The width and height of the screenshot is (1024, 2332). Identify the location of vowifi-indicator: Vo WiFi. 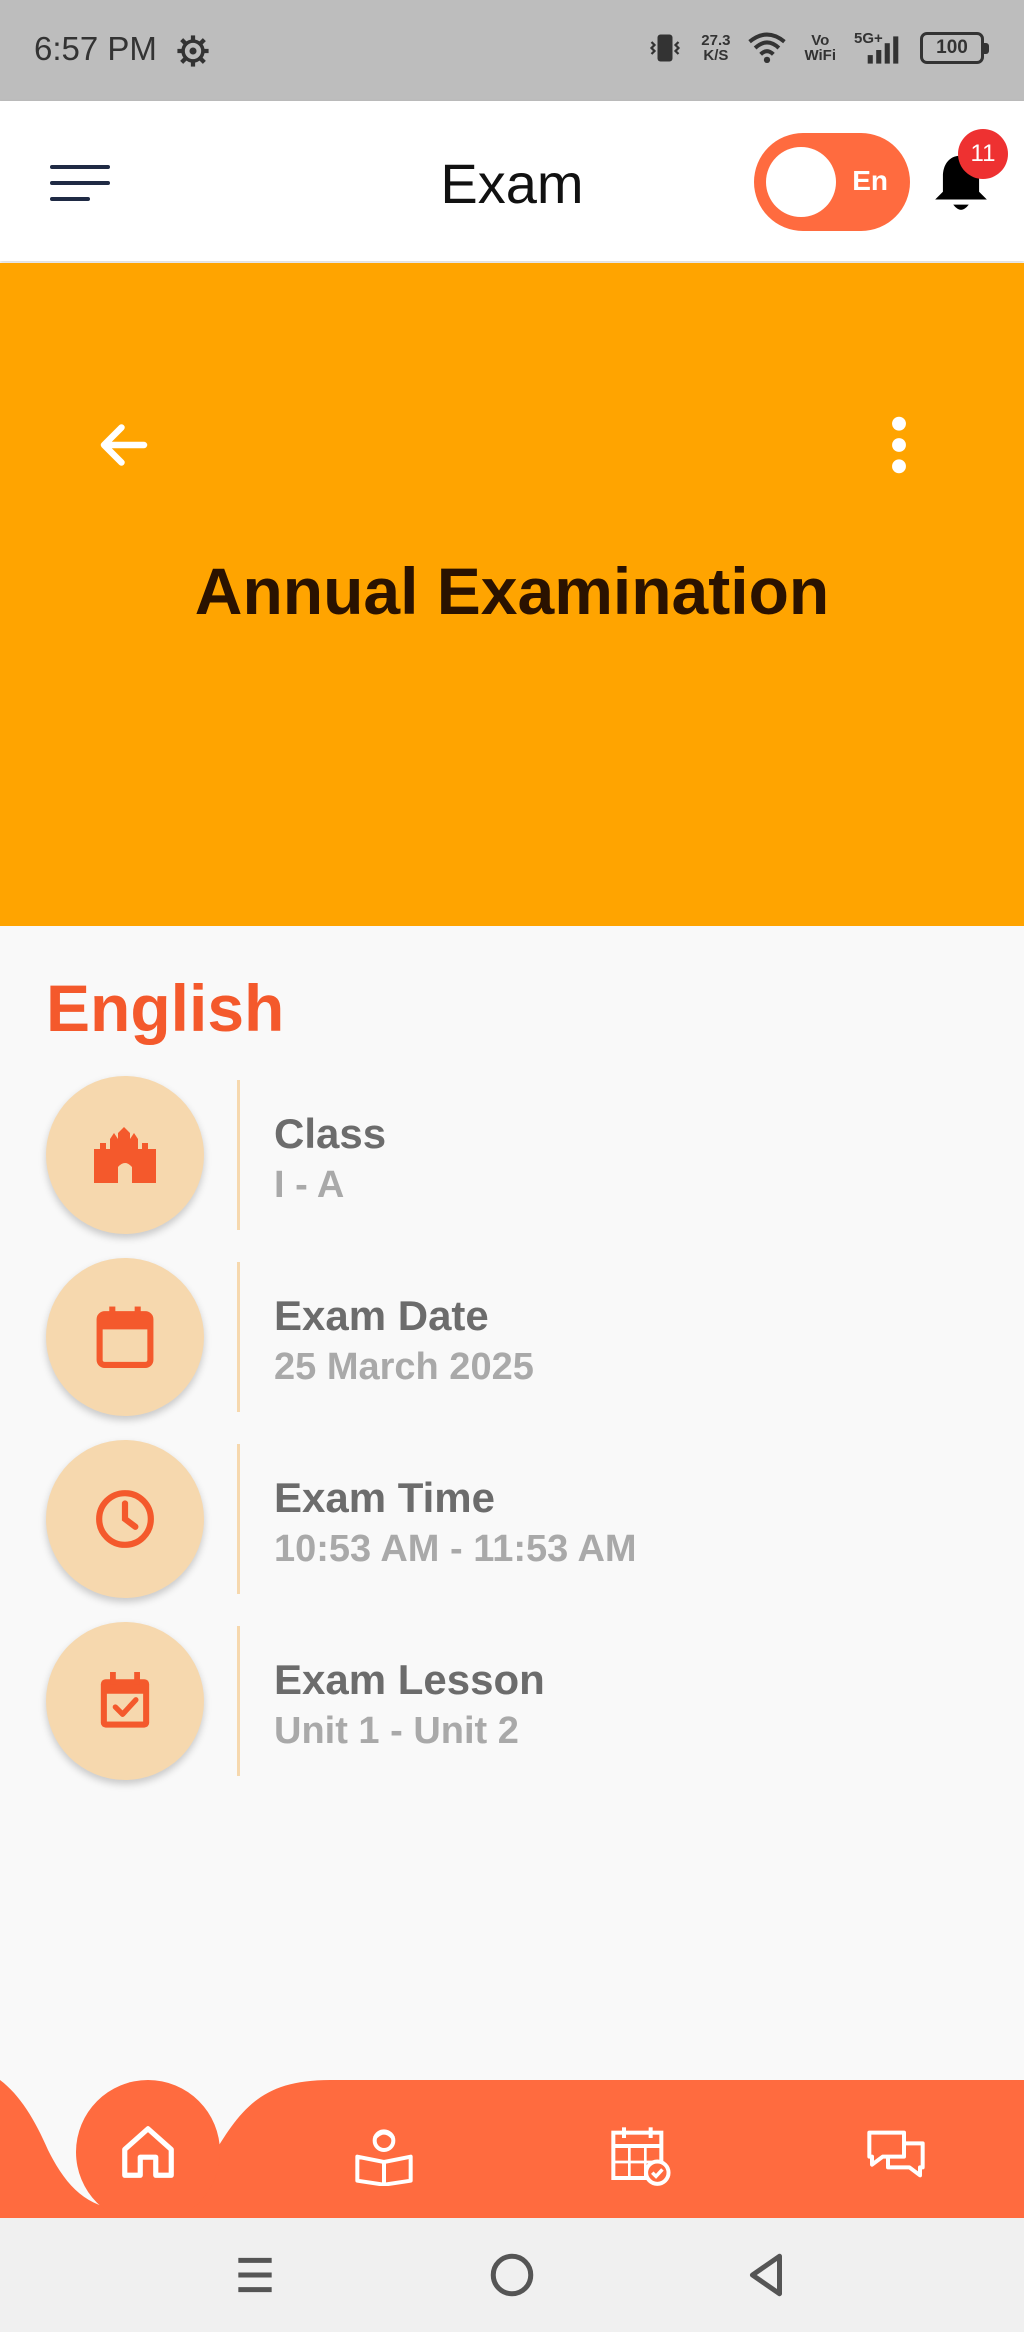
(820, 48).